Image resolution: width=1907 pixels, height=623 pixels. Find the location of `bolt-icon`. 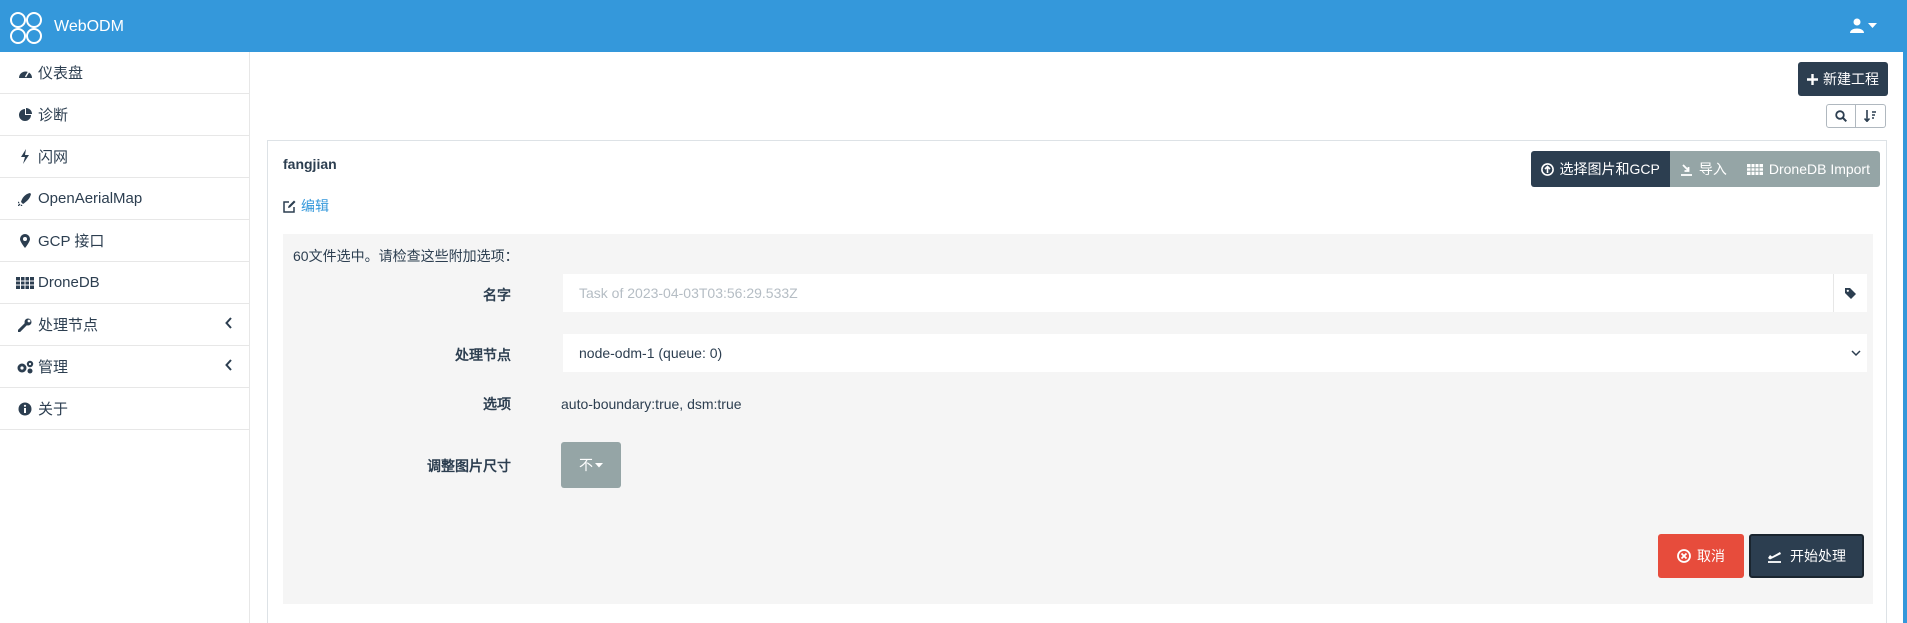

bolt-icon is located at coordinates (25, 156).